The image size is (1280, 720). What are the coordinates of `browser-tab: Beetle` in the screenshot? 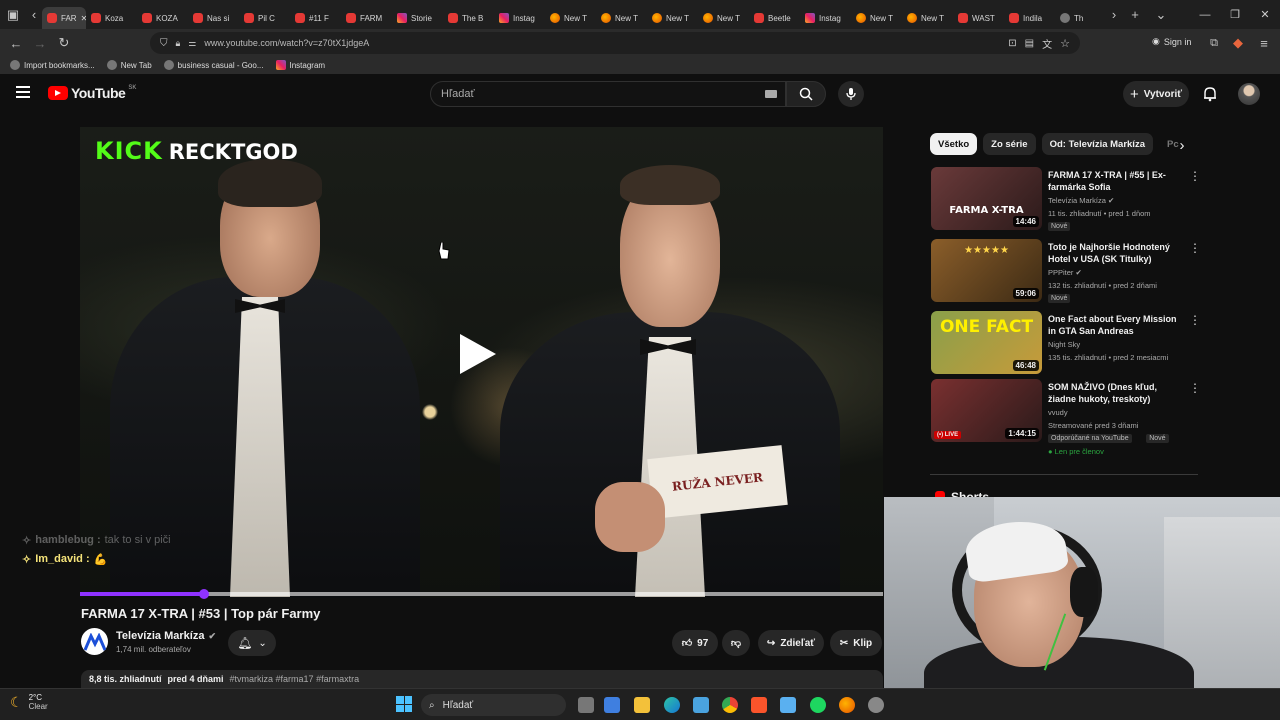 It's located at (774, 18).